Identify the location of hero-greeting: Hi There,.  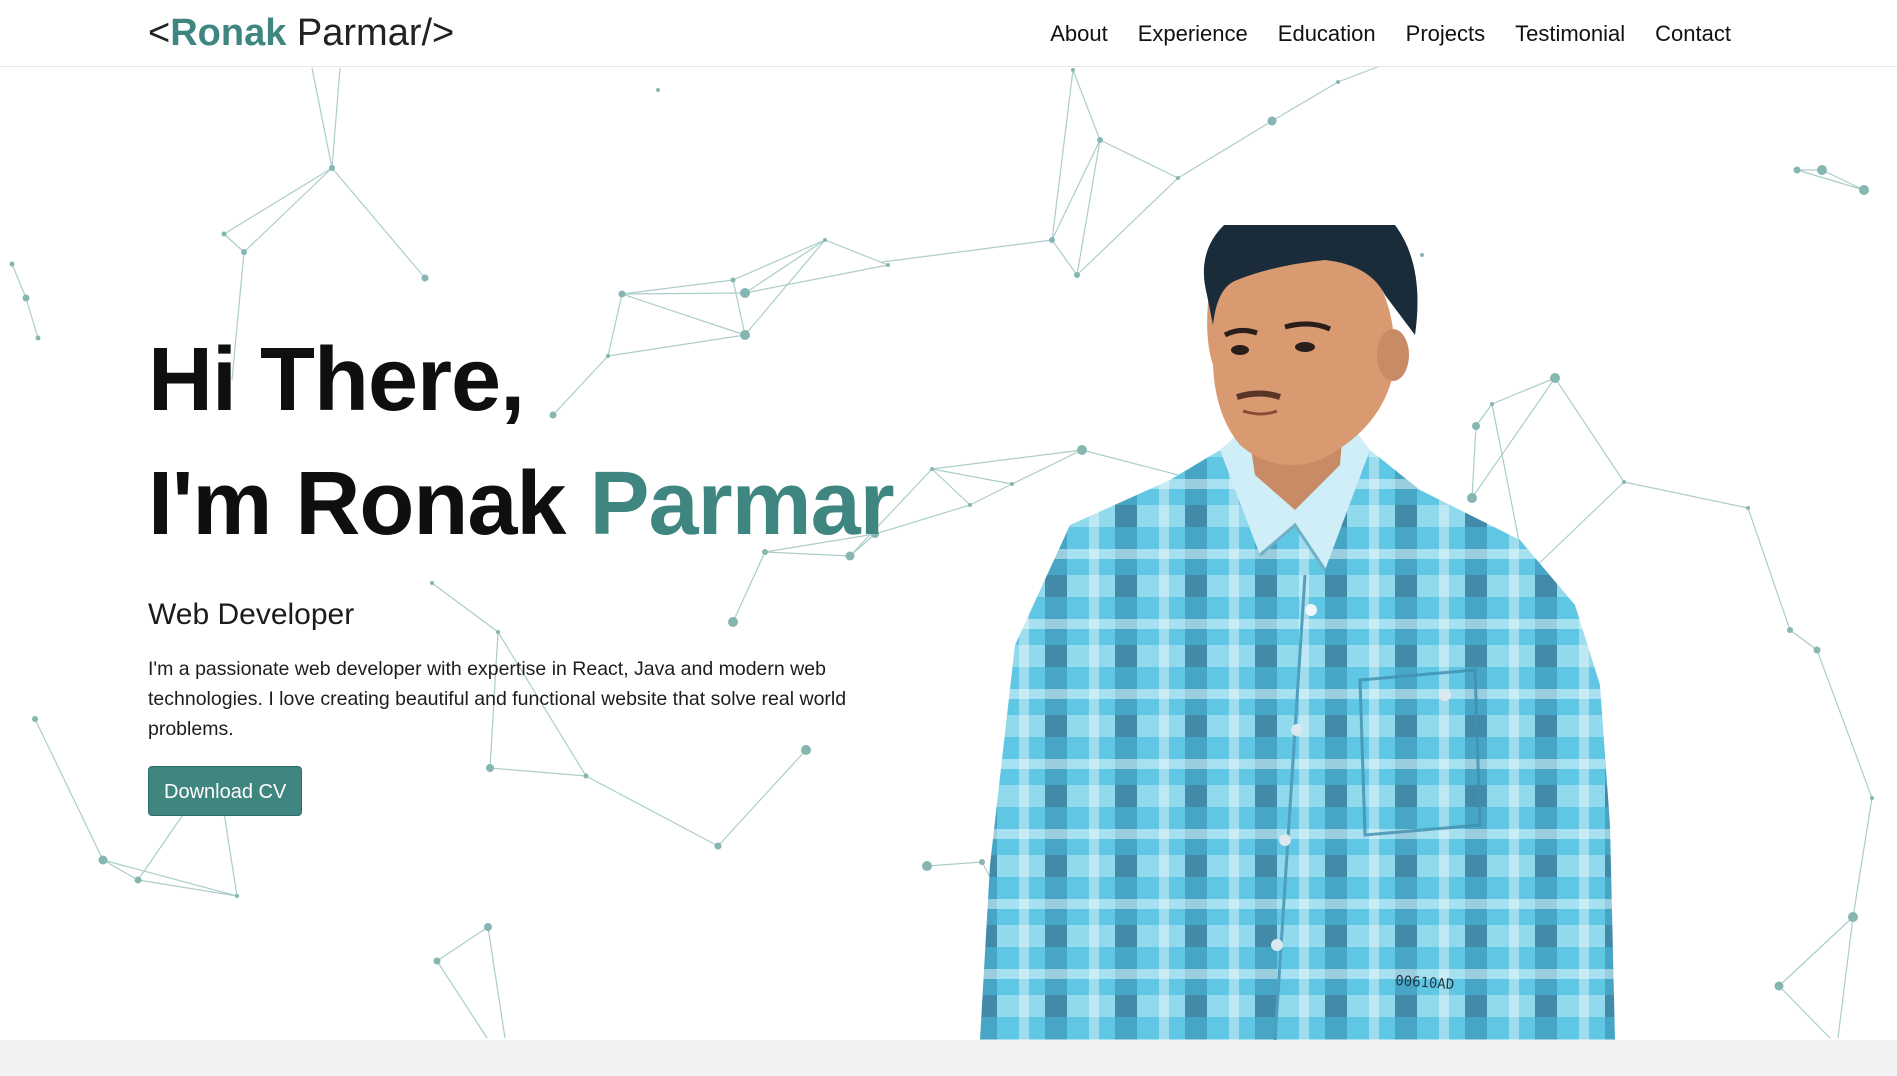
(336, 380).